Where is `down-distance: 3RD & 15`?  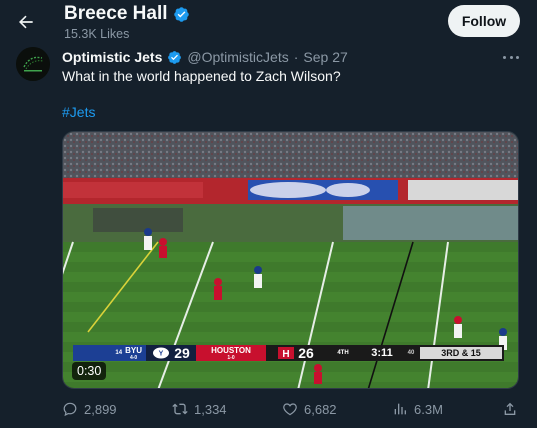
down-distance: 3RD & 15 is located at coordinates (461, 353).